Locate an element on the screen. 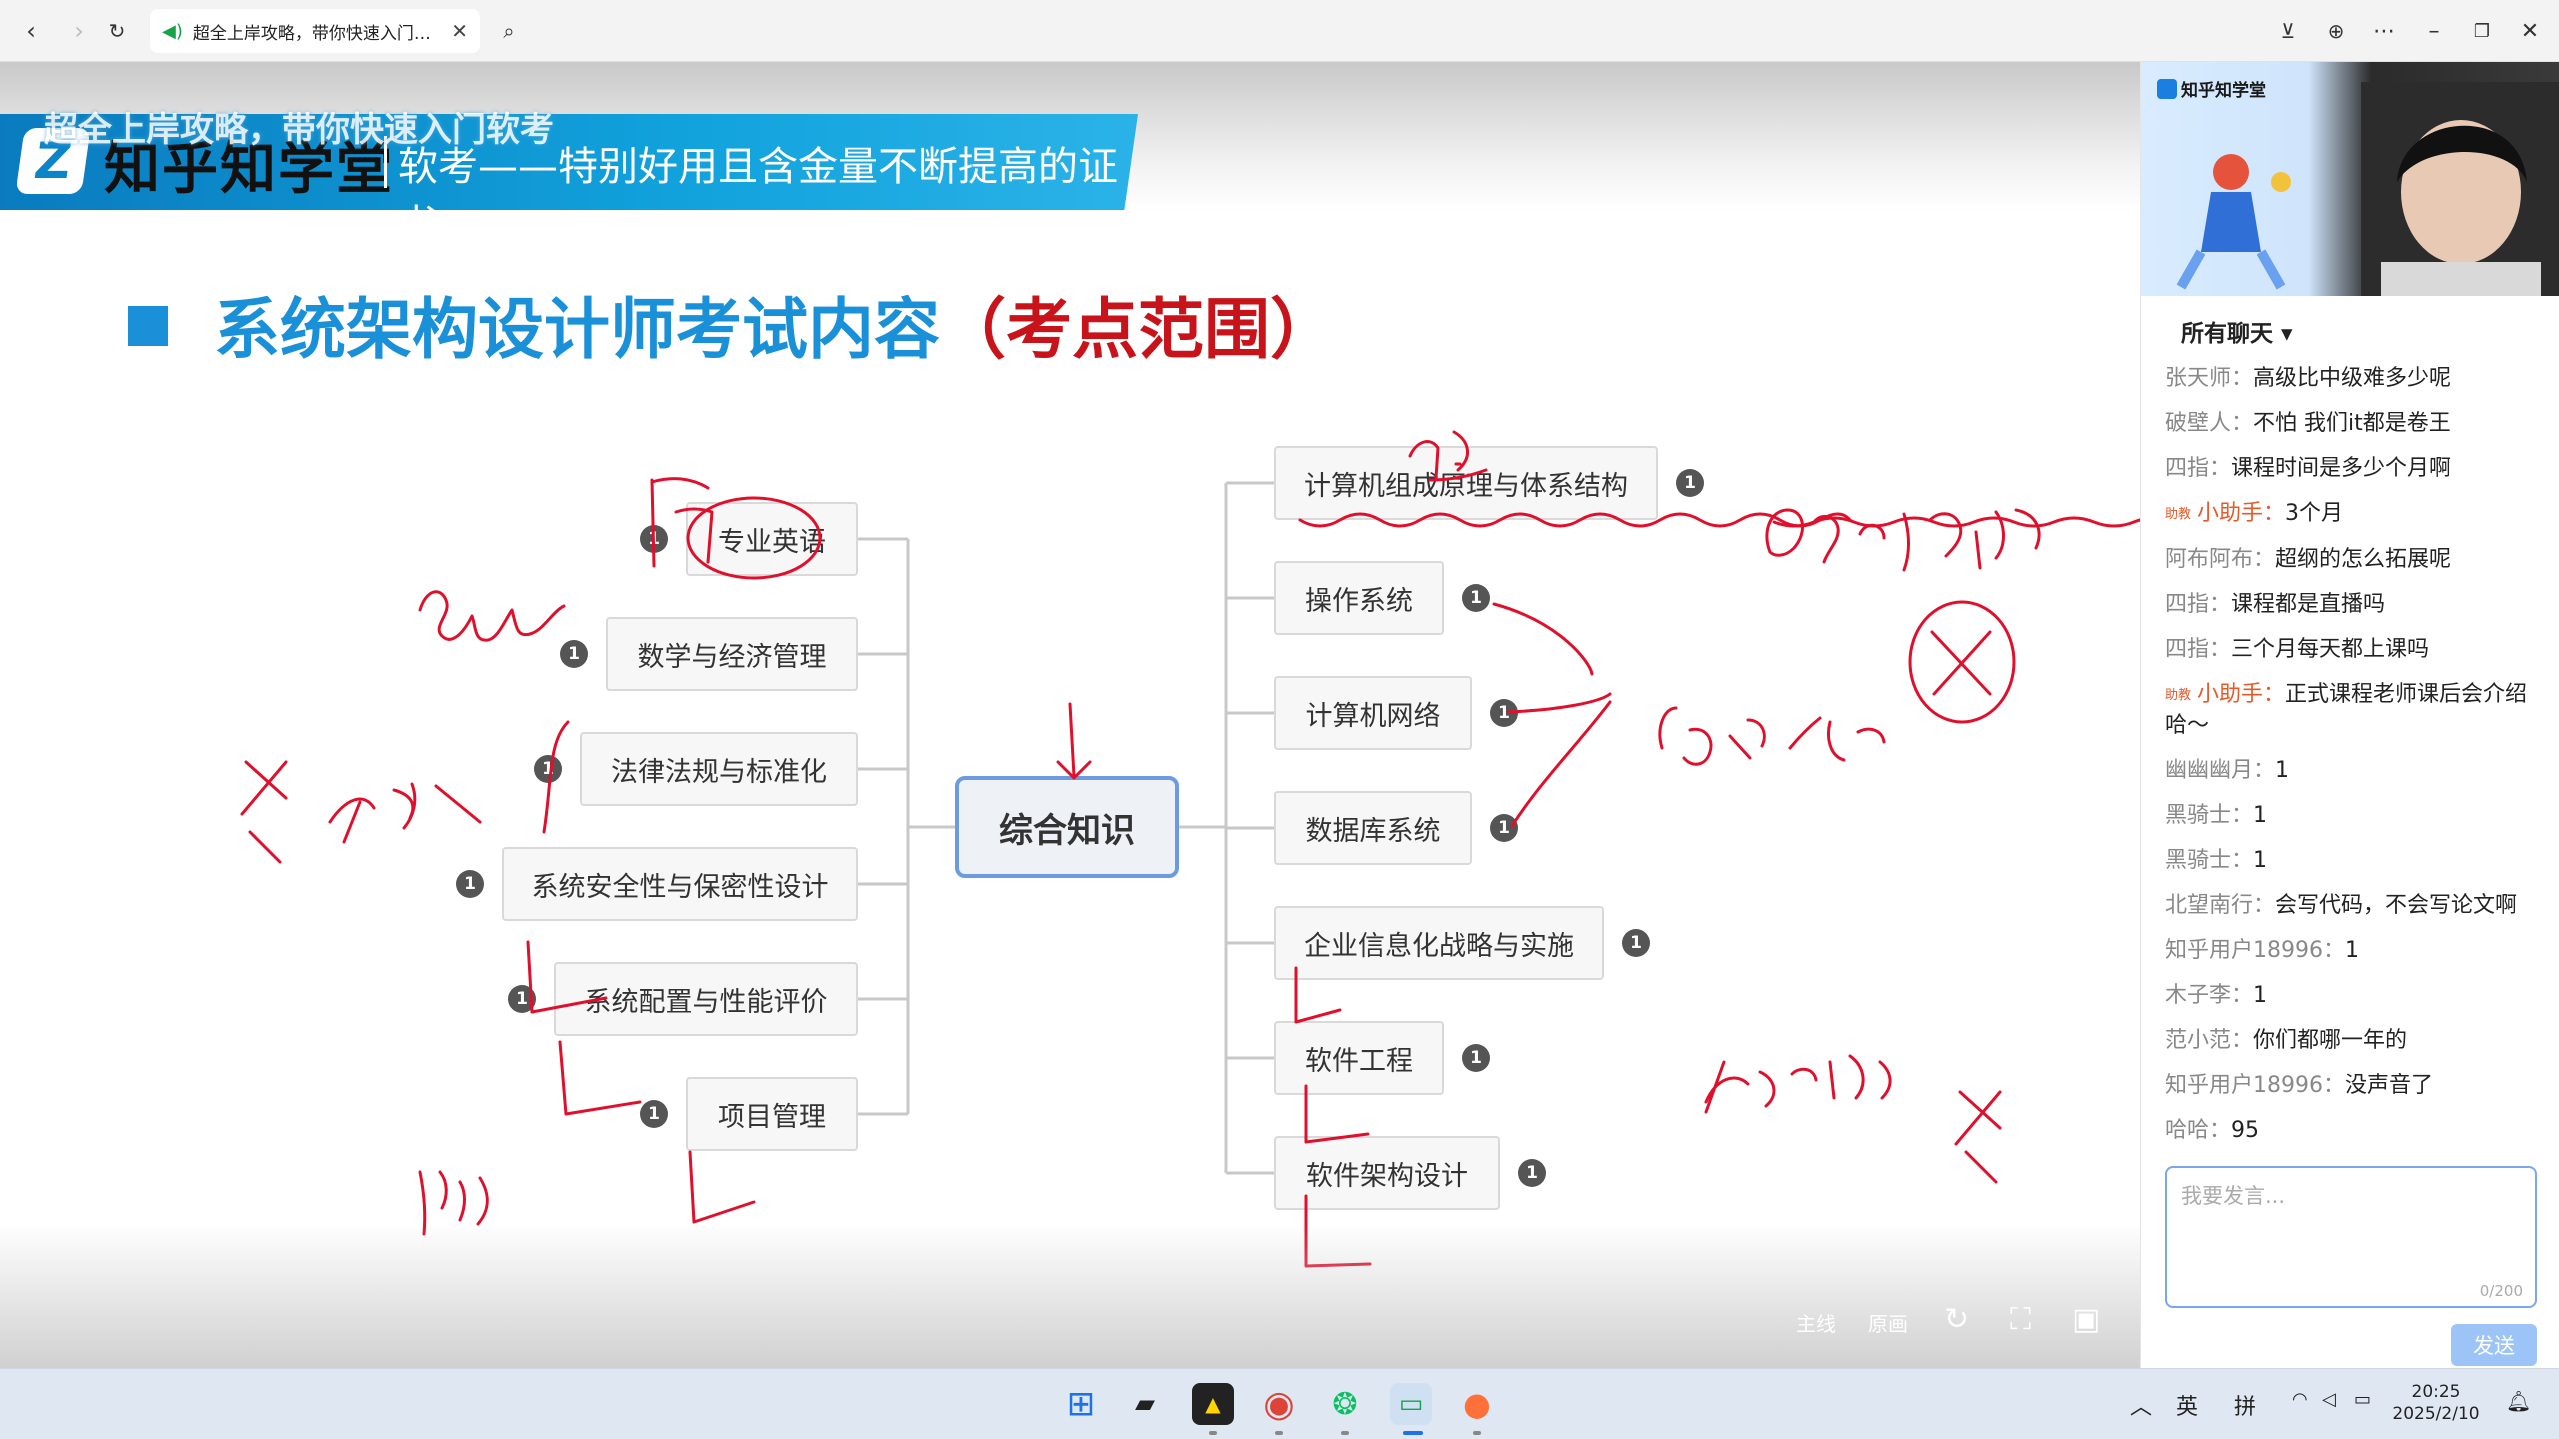 This screenshot has width=2559, height=1439. tab-close-icon: ✕ is located at coordinates (459, 31).